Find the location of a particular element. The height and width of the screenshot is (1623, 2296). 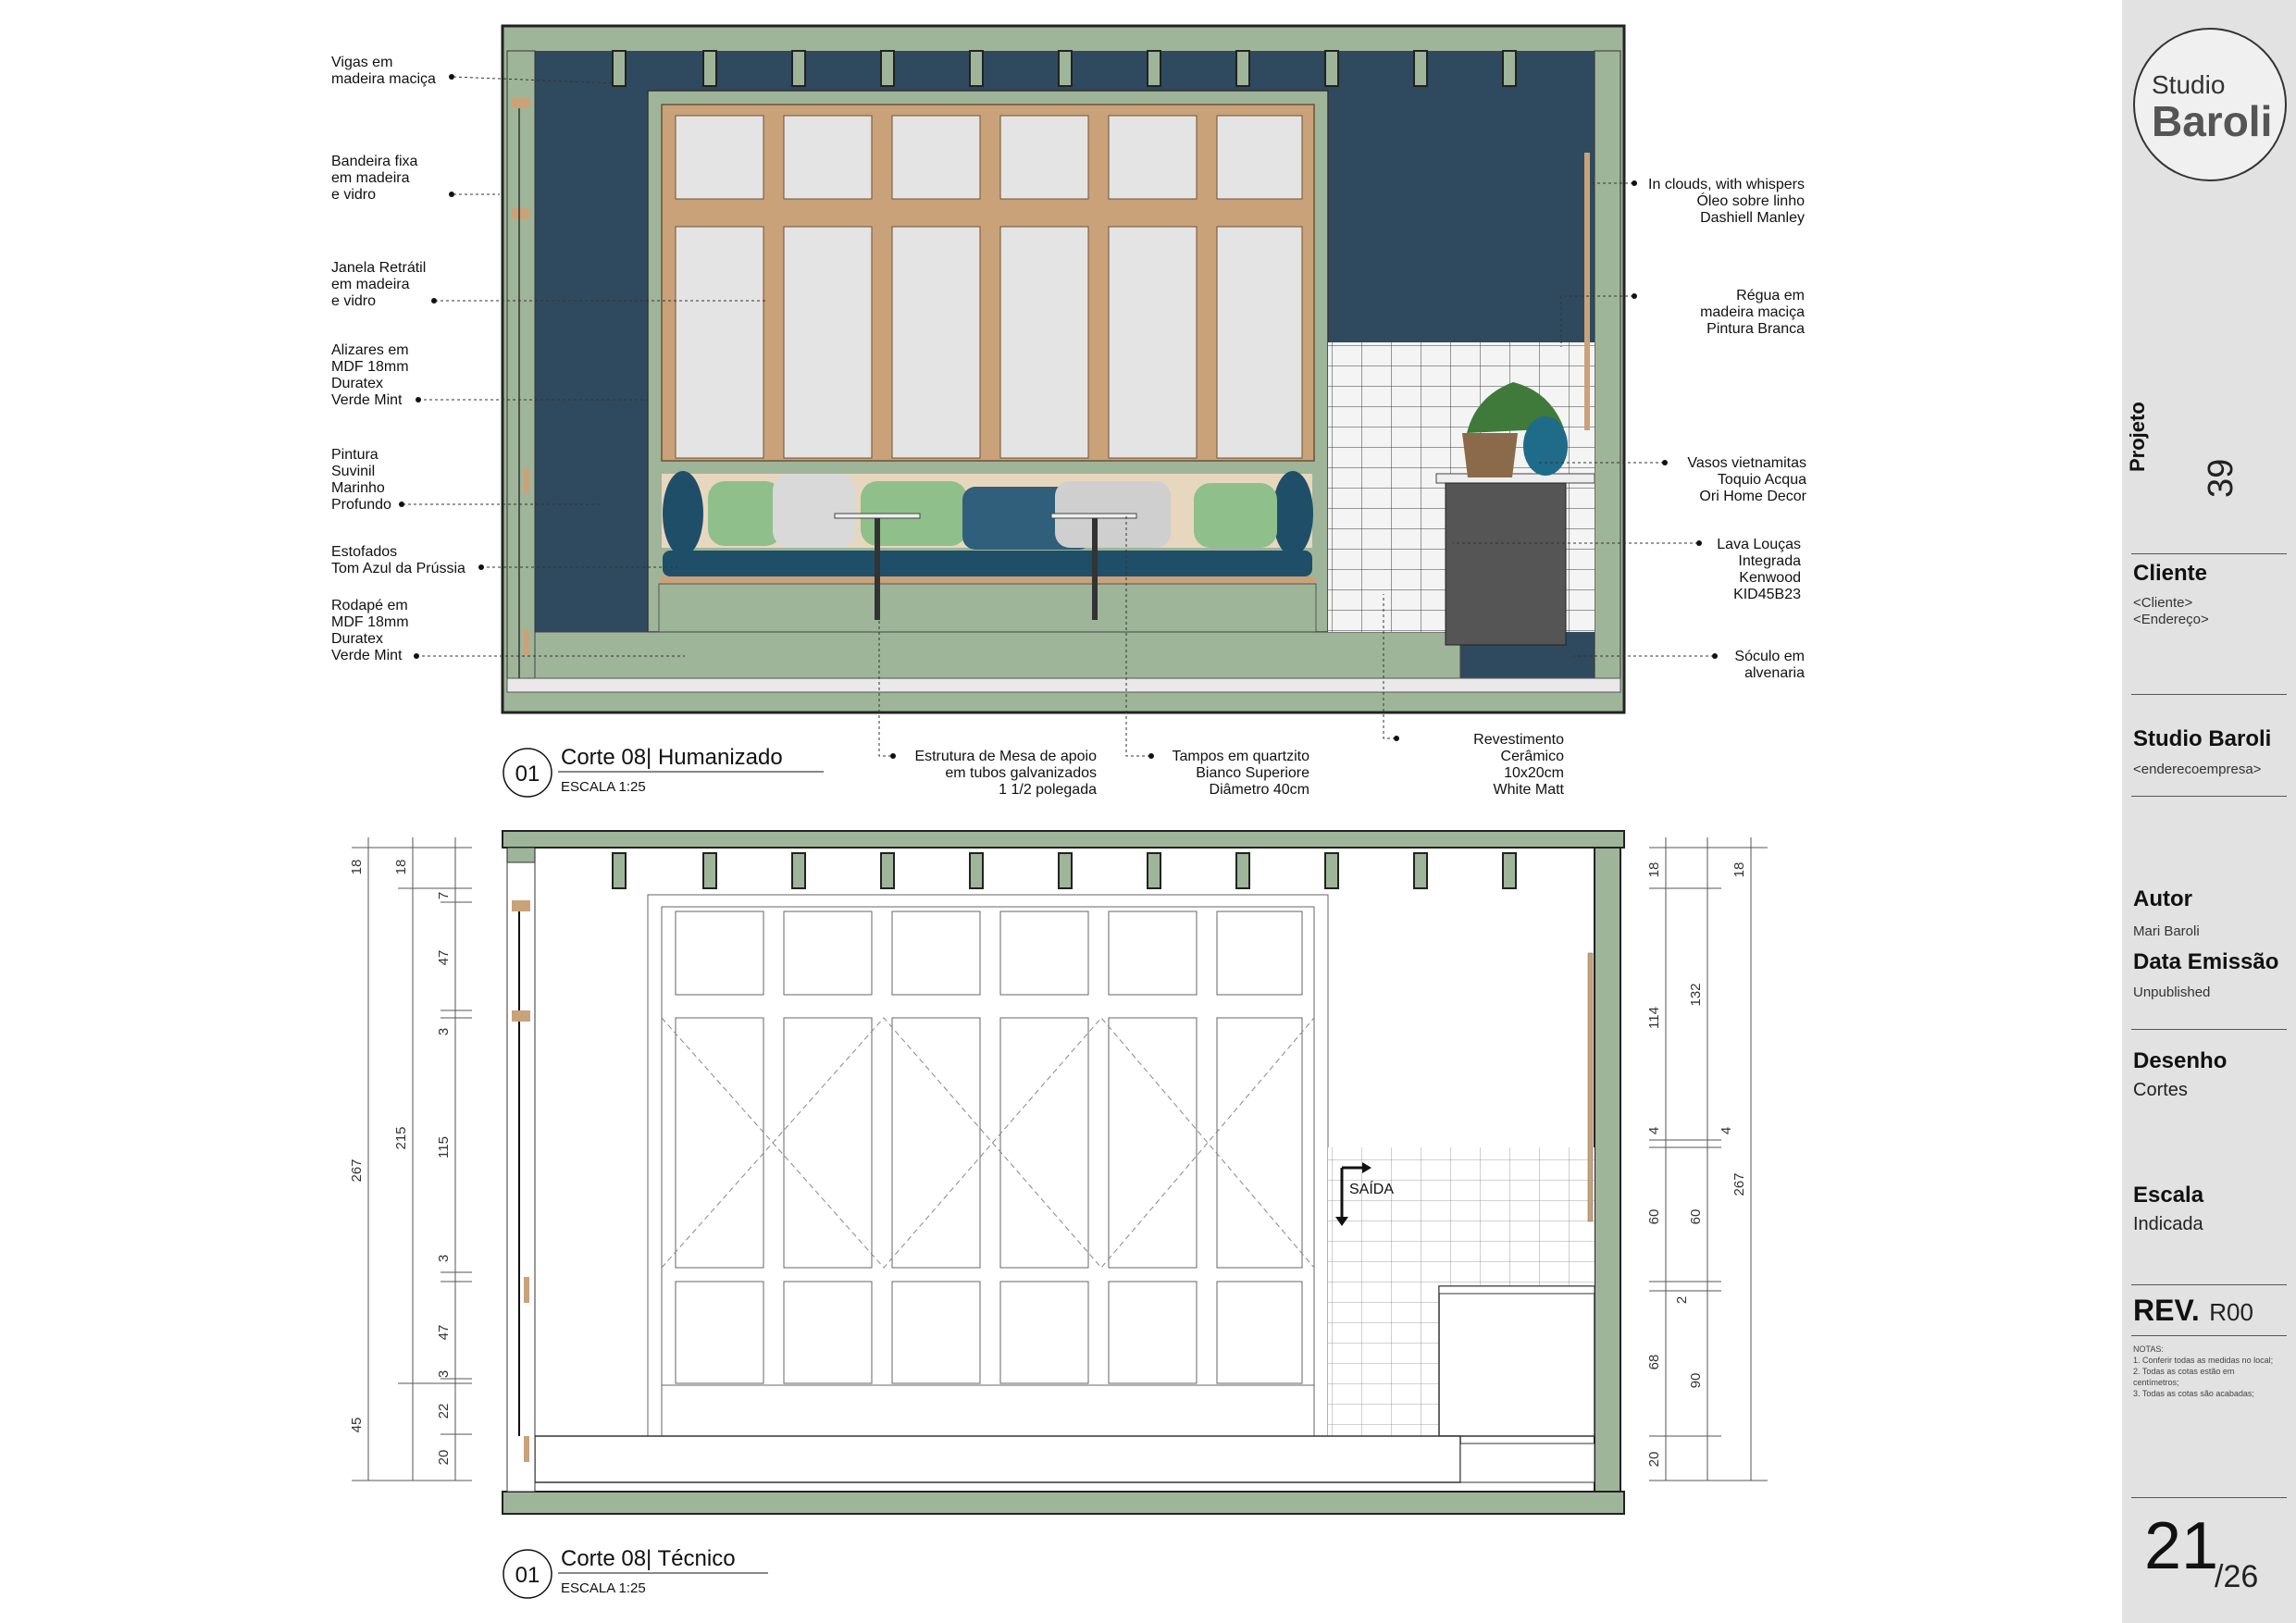

date-value: Unpublished is located at coordinates (2172, 992).